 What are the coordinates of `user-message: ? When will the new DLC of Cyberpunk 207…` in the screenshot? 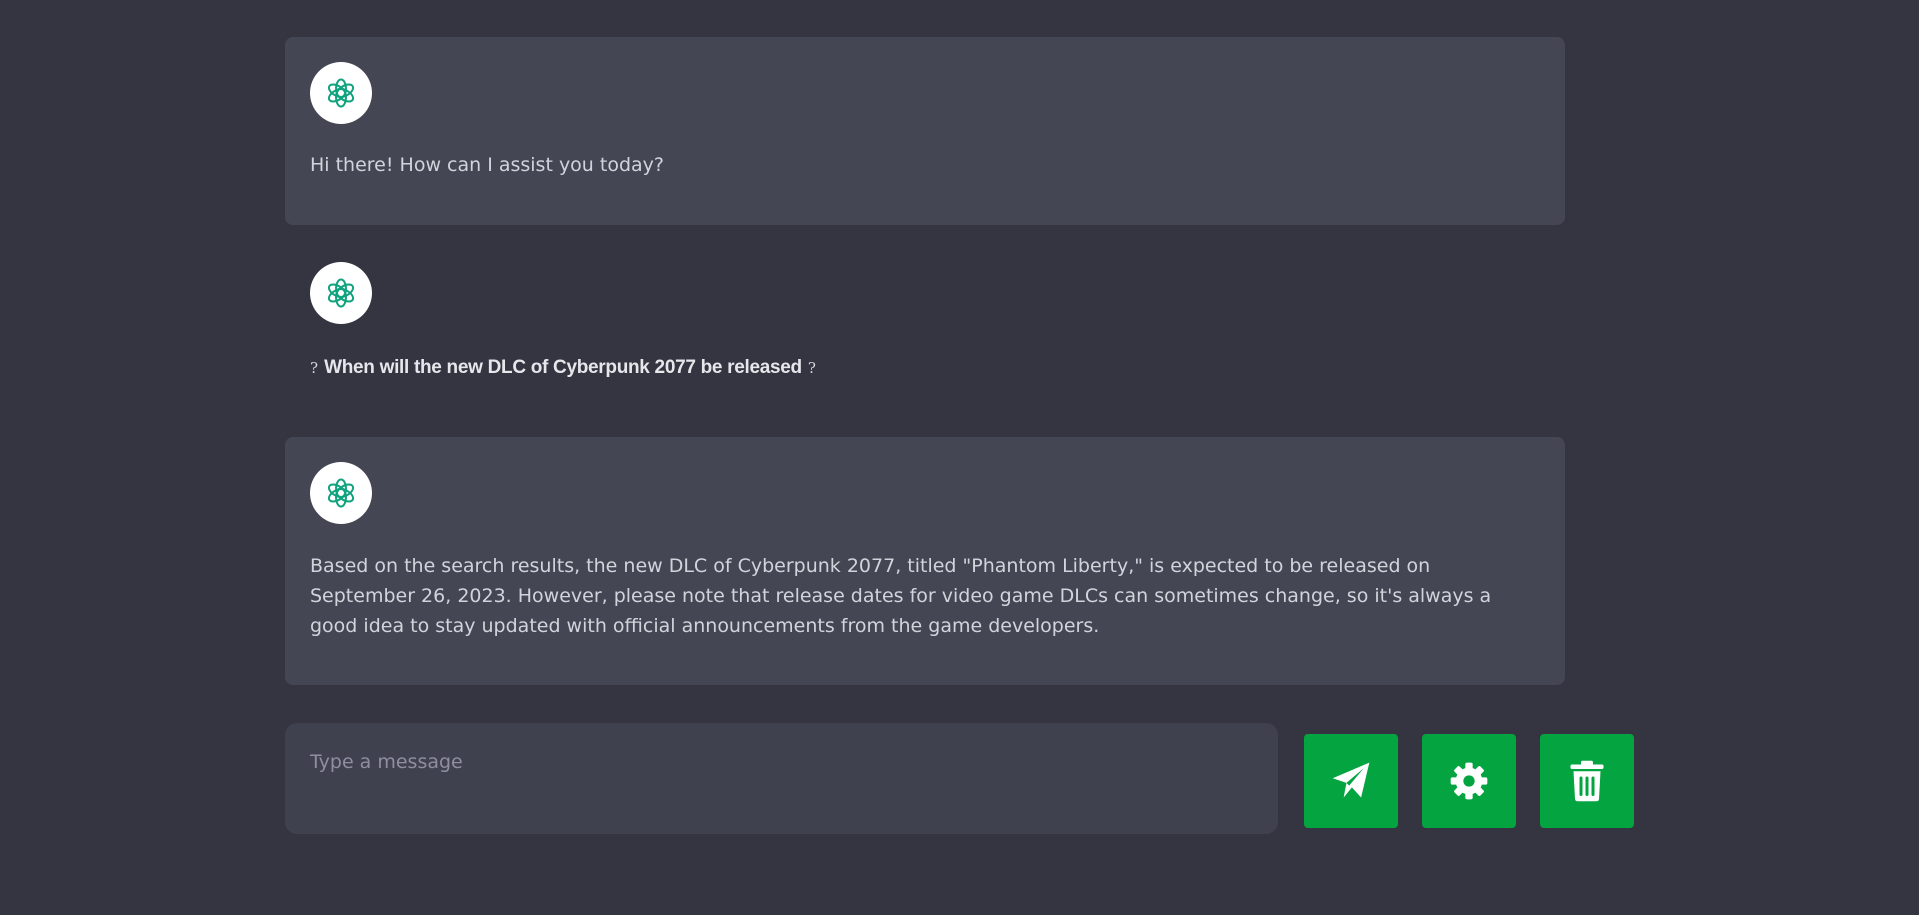 It's located at (925, 331).